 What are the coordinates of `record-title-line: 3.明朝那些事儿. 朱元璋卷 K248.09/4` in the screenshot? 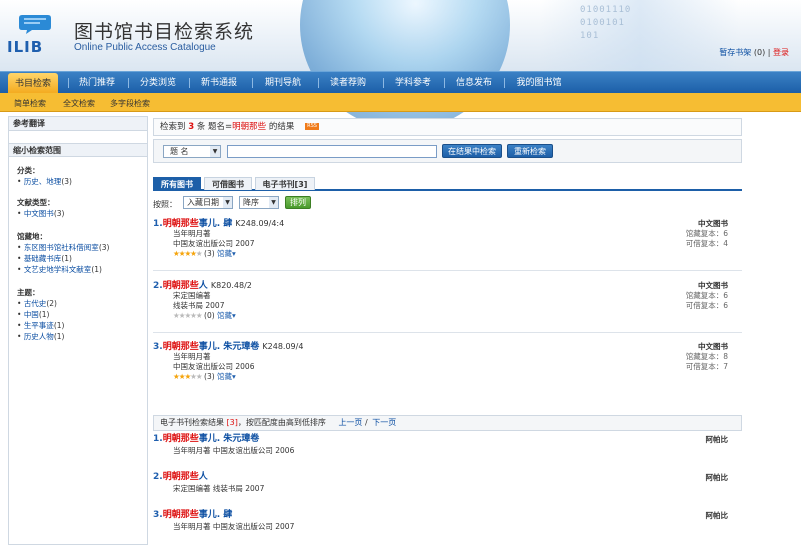 It's located at (447, 347).